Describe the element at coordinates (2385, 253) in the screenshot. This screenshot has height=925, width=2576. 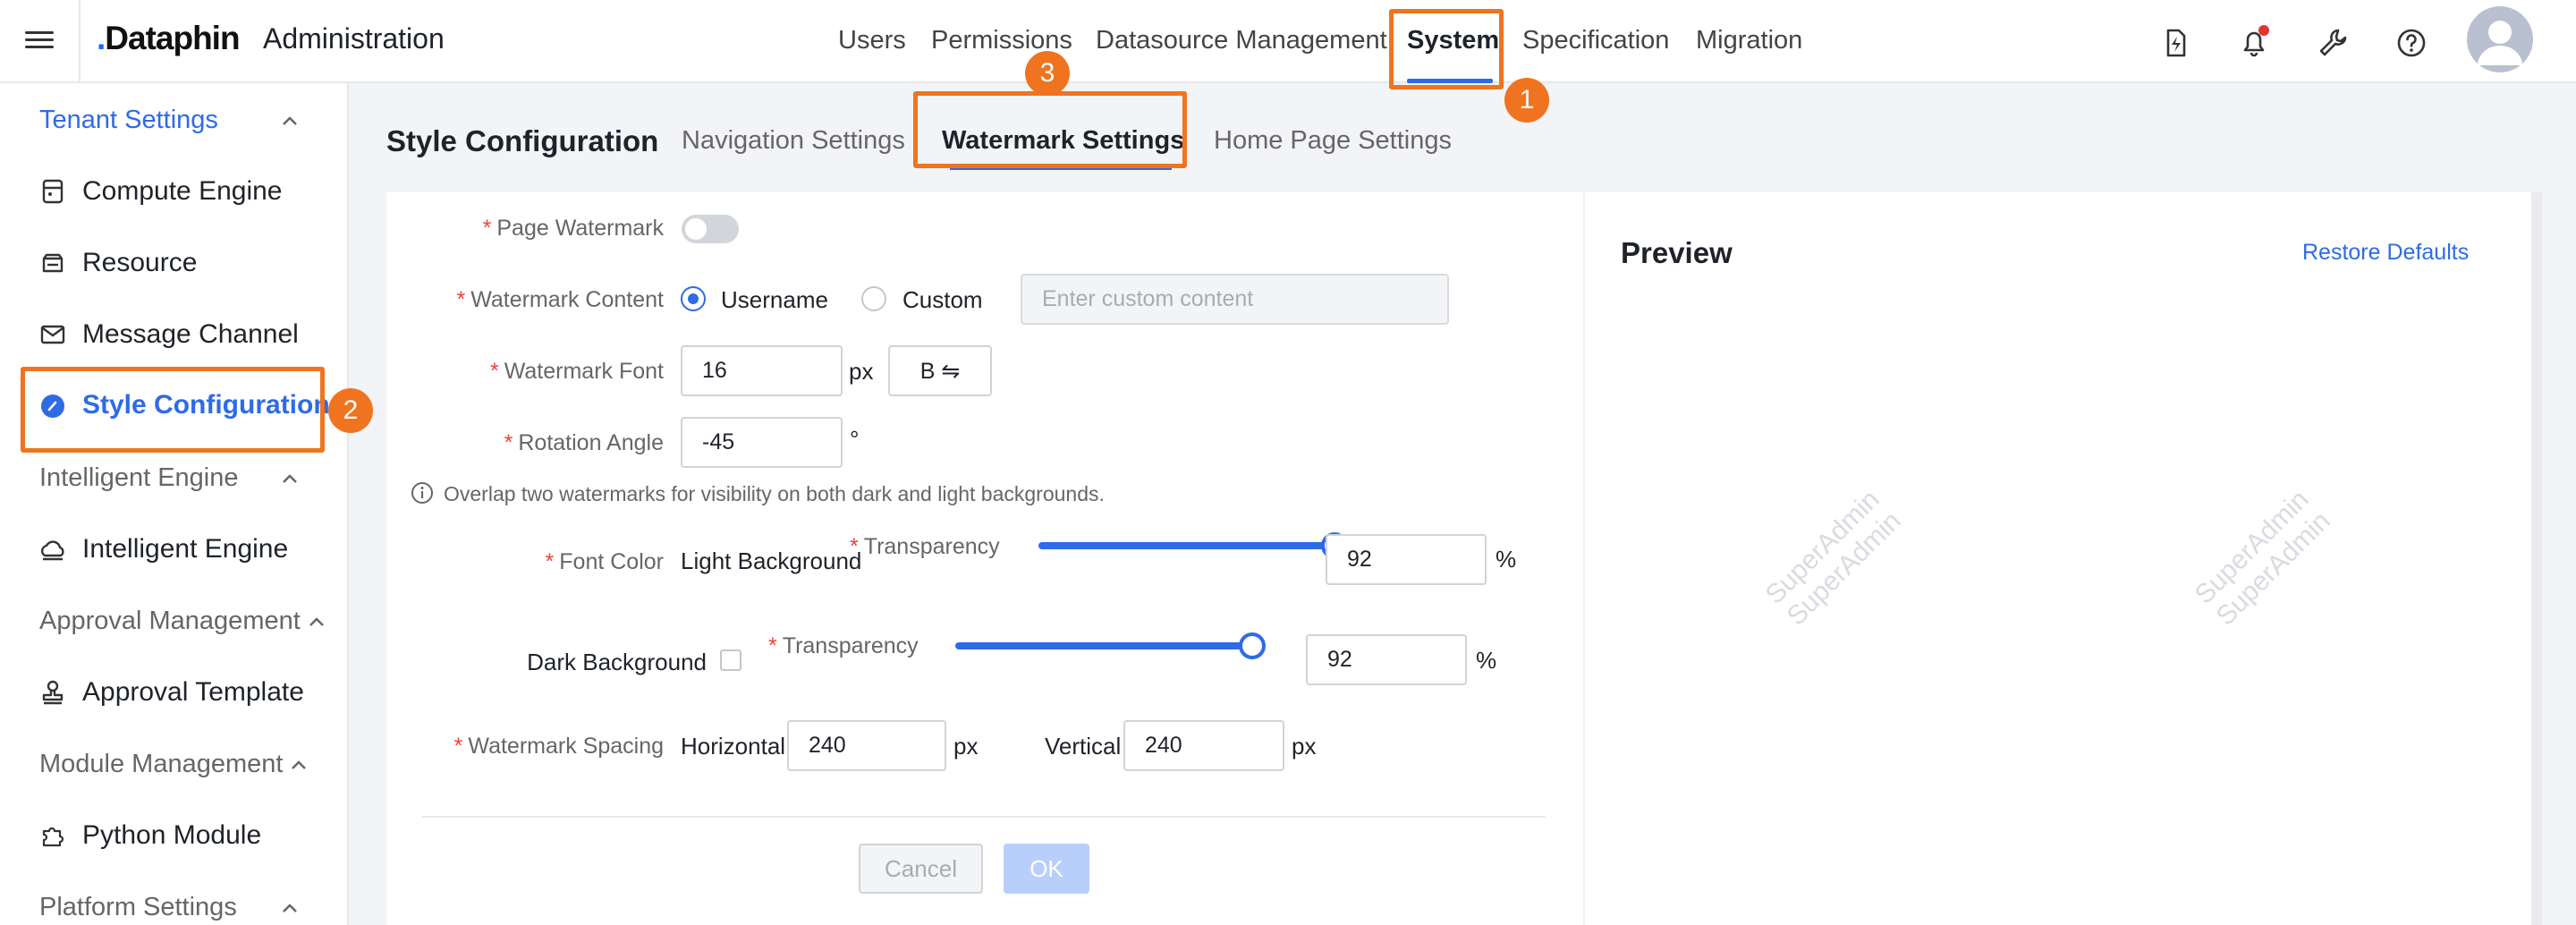
I see `restore-defaults-link: Restore Defaults` at that location.